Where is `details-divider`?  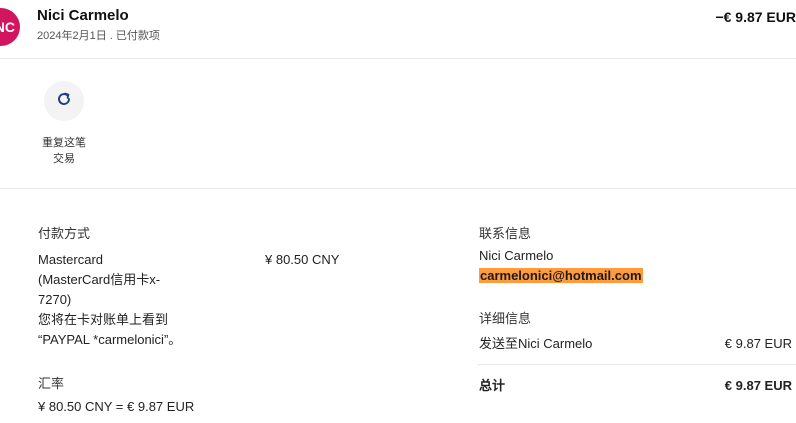
details-divider is located at coordinates (637, 364).